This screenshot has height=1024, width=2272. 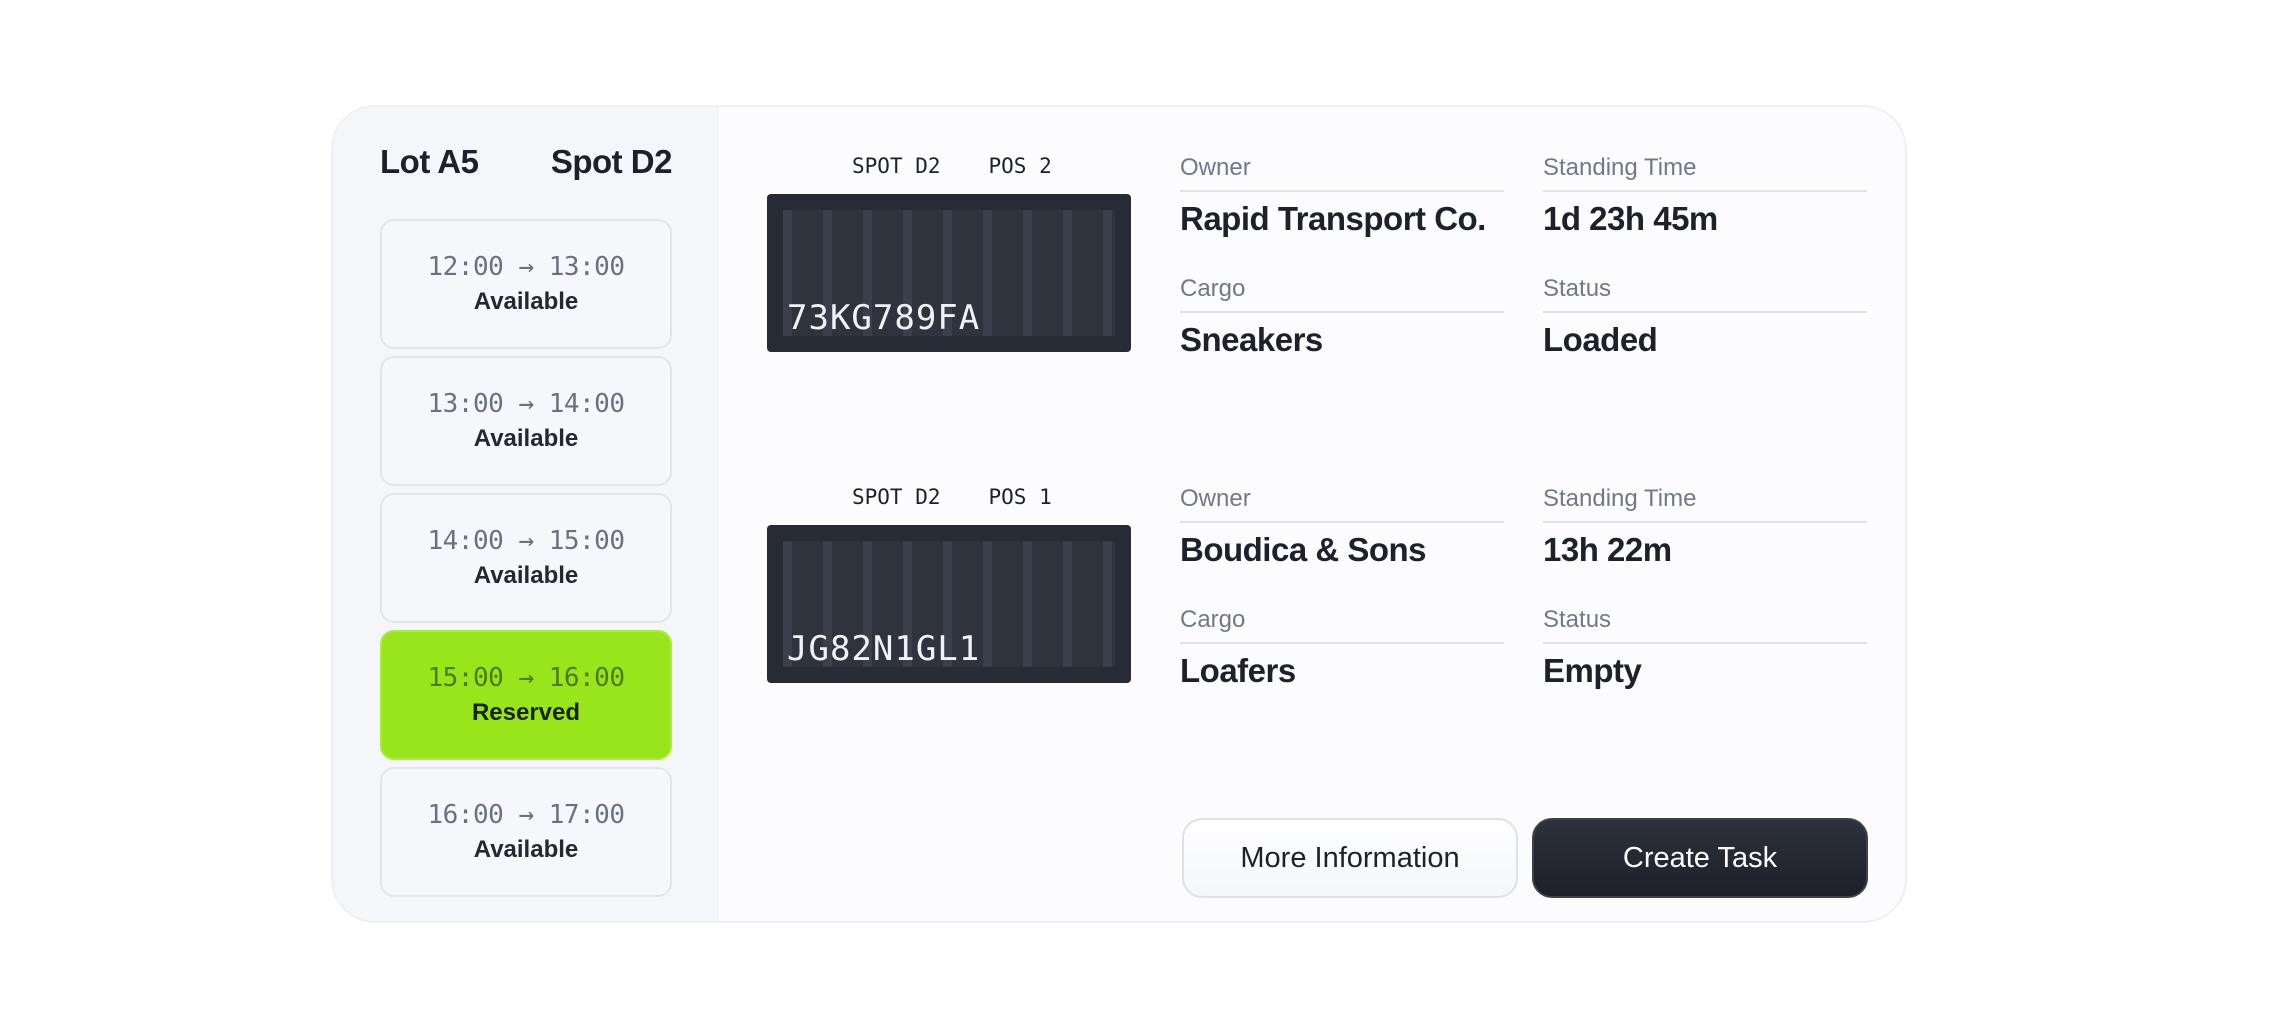 What do you see at coordinates (429, 161) in the screenshot?
I see `lot-title: Lot A5` at bounding box center [429, 161].